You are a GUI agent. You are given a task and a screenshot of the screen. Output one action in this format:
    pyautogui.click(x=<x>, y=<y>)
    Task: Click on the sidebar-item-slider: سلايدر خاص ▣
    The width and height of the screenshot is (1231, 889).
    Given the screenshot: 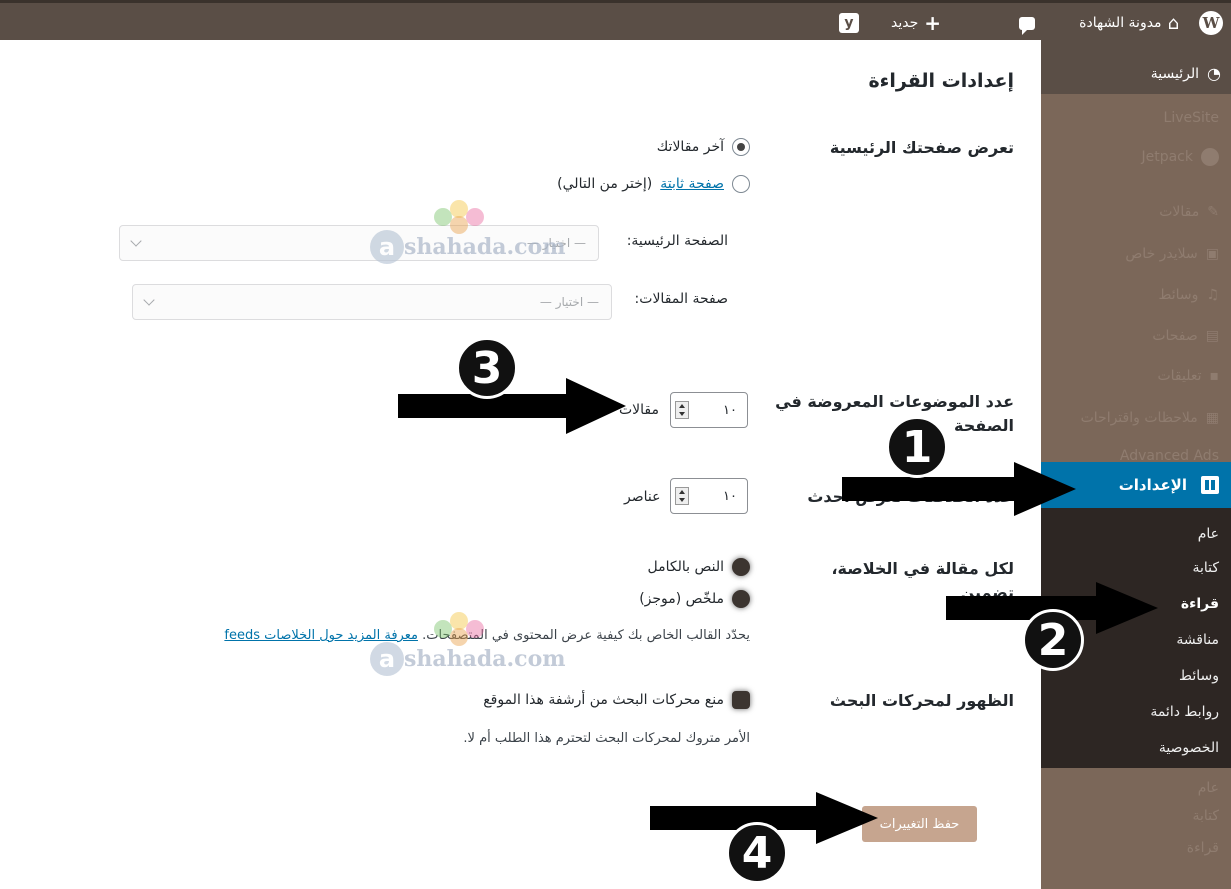 What is the action you would take?
    pyautogui.click(x=1172, y=254)
    